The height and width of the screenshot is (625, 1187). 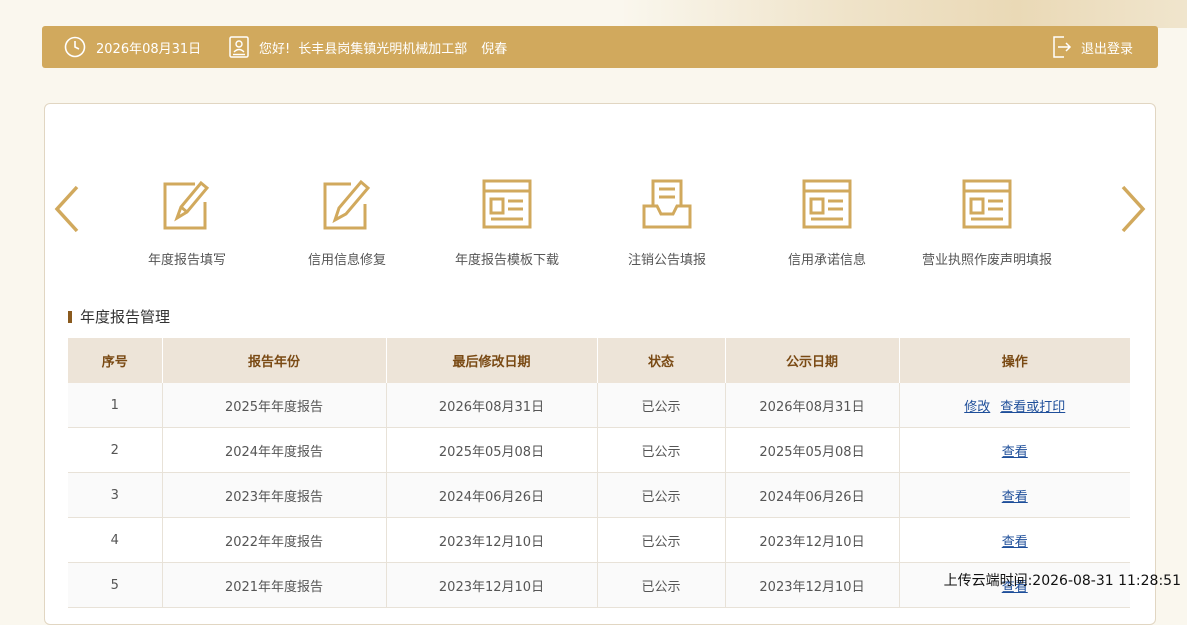 I want to click on func-label: 注销公告填报, so click(x=666, y=260).